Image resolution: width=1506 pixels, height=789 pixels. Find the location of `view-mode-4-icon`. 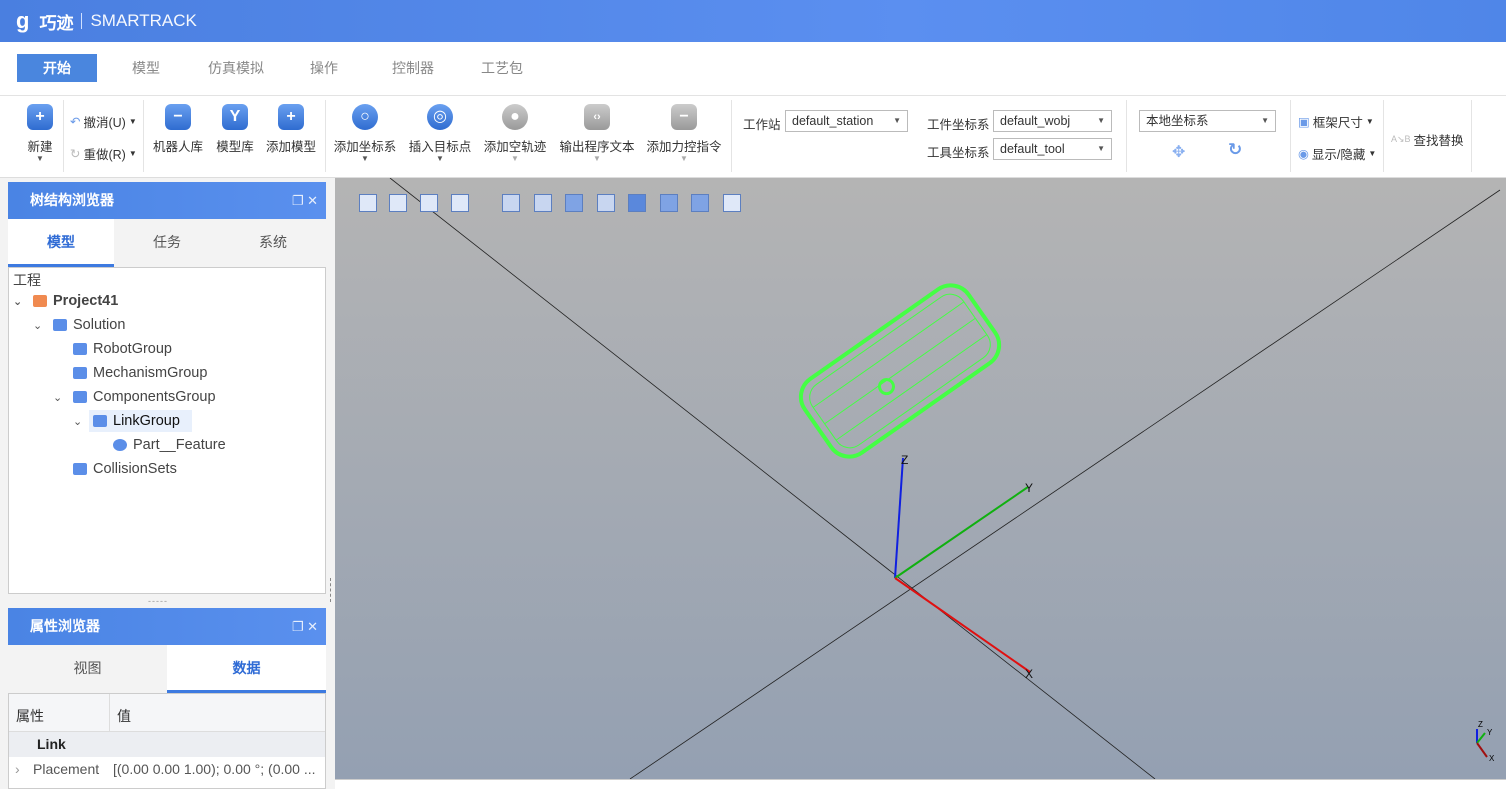

view-mode-4-icon is located at coordinates (460, 203).